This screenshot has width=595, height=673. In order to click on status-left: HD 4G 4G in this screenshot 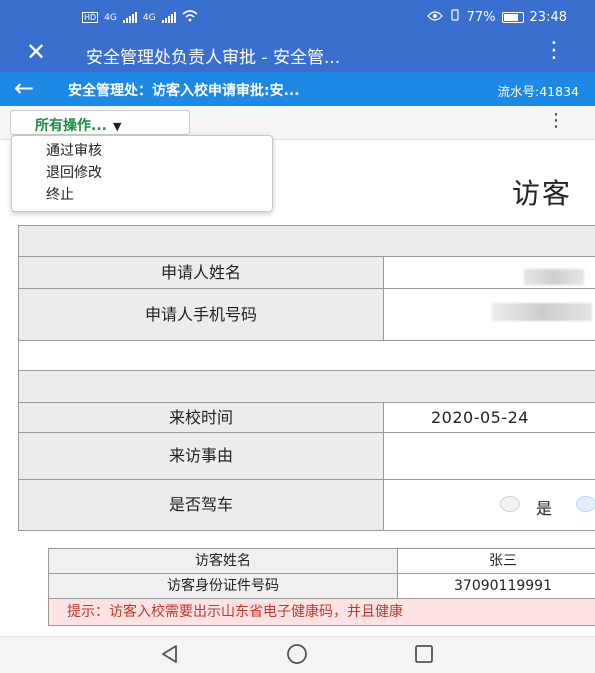, I will do `click(140, 17)`.